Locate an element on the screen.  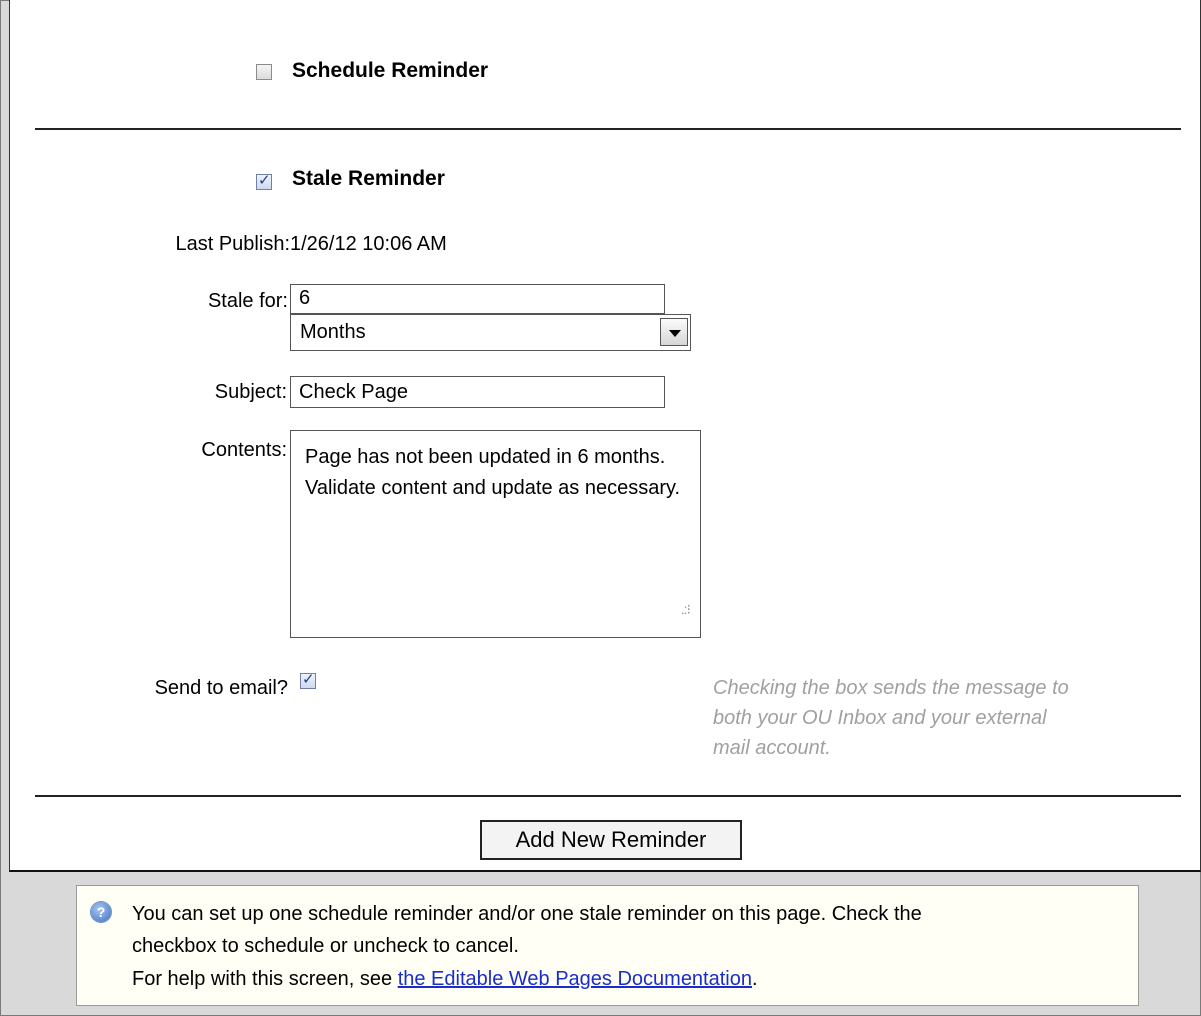
send-email-label: Send to email? is located at coordinates (221, 688).